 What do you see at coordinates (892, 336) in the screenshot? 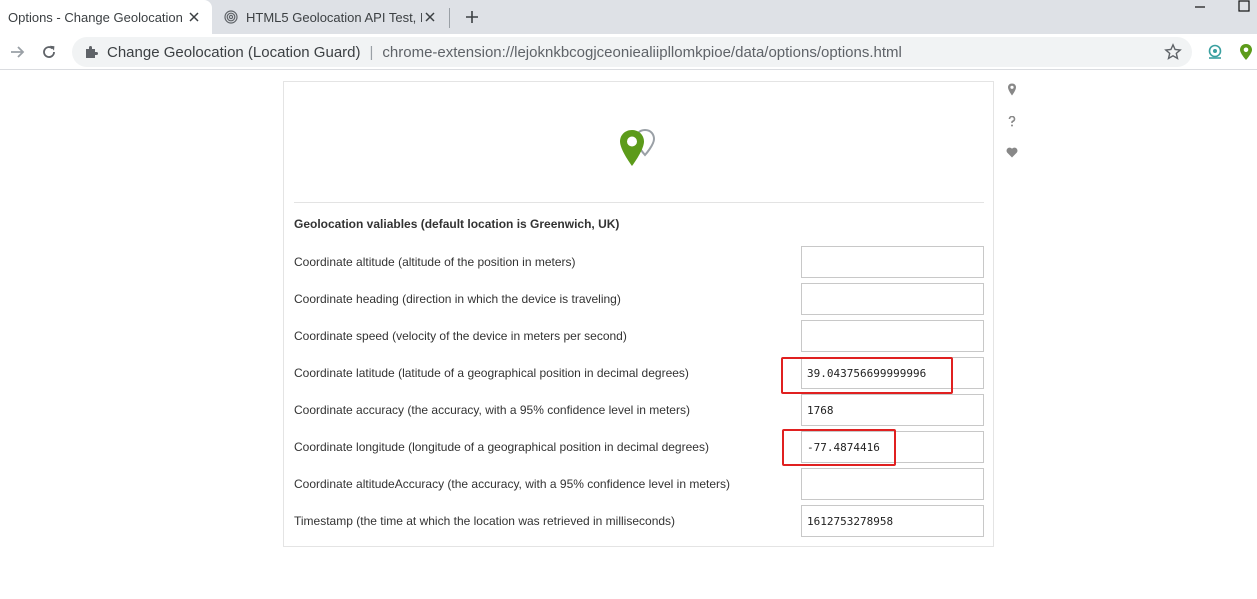
I see `speed-input` at bounding box center [892, 336].